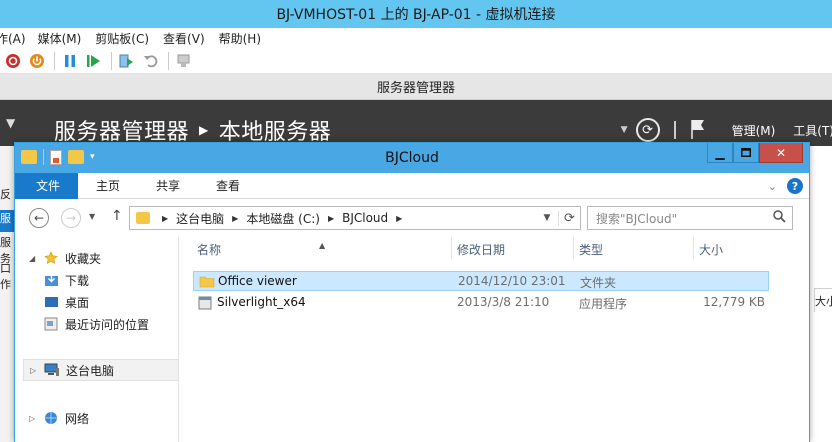 This screenshot has height=442, width=832. Describe the element at coordinates (228, 186) in the screenshot. I see `tab-view: 查看` at that location.